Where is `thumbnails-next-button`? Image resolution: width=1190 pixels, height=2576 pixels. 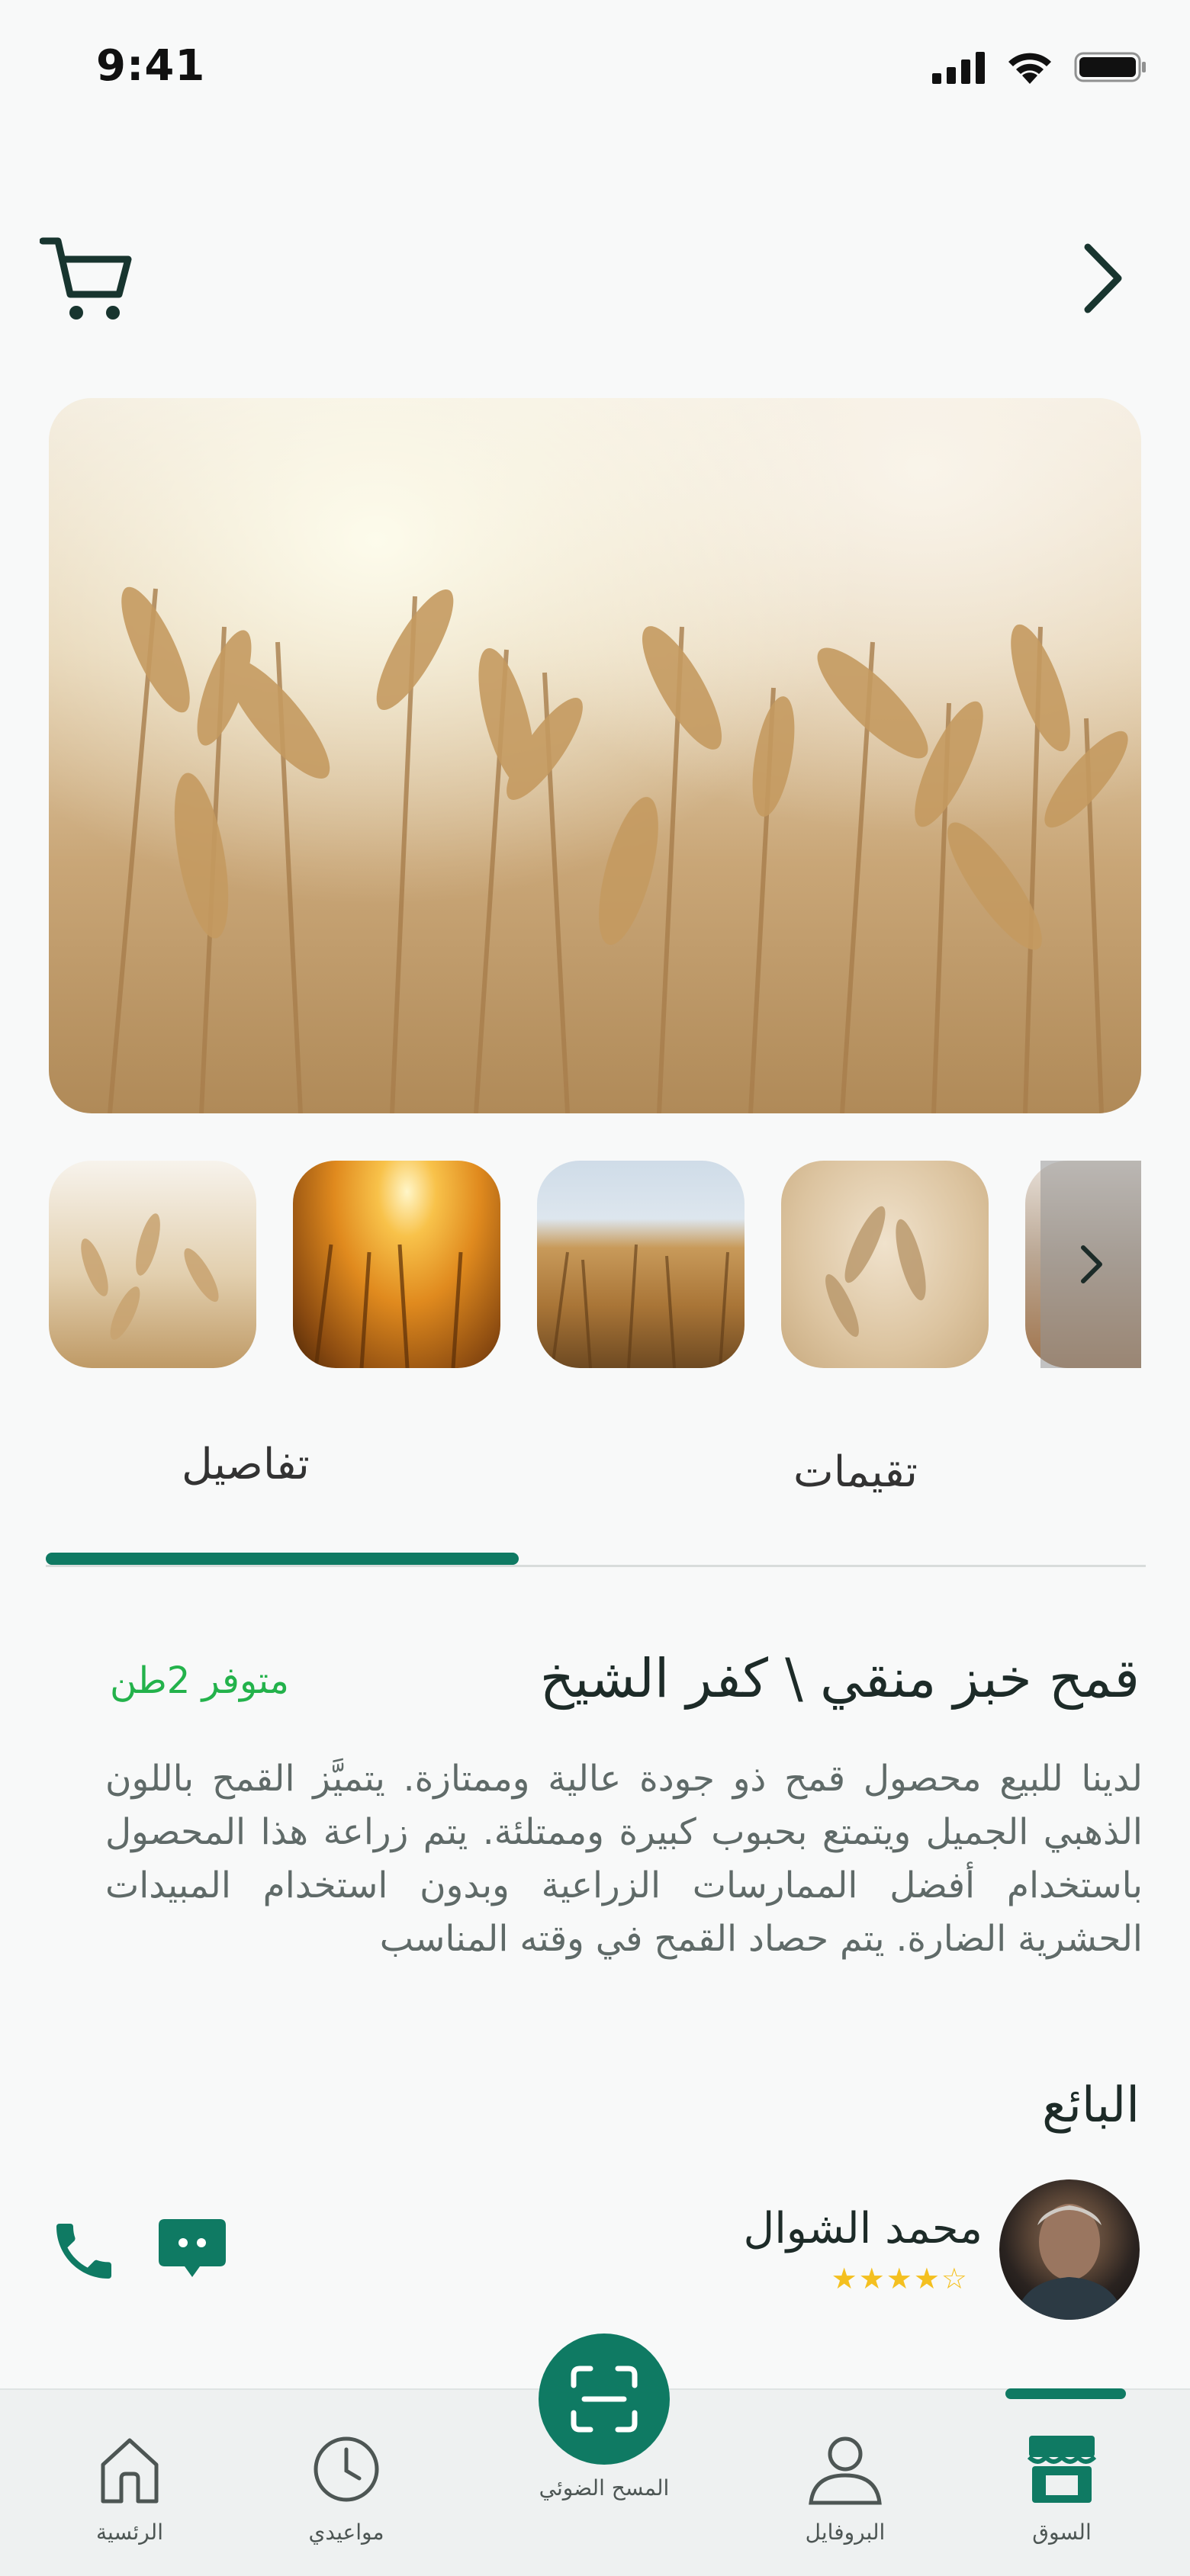 thumbnails-next-button is located at coordinates (1090, 1264).